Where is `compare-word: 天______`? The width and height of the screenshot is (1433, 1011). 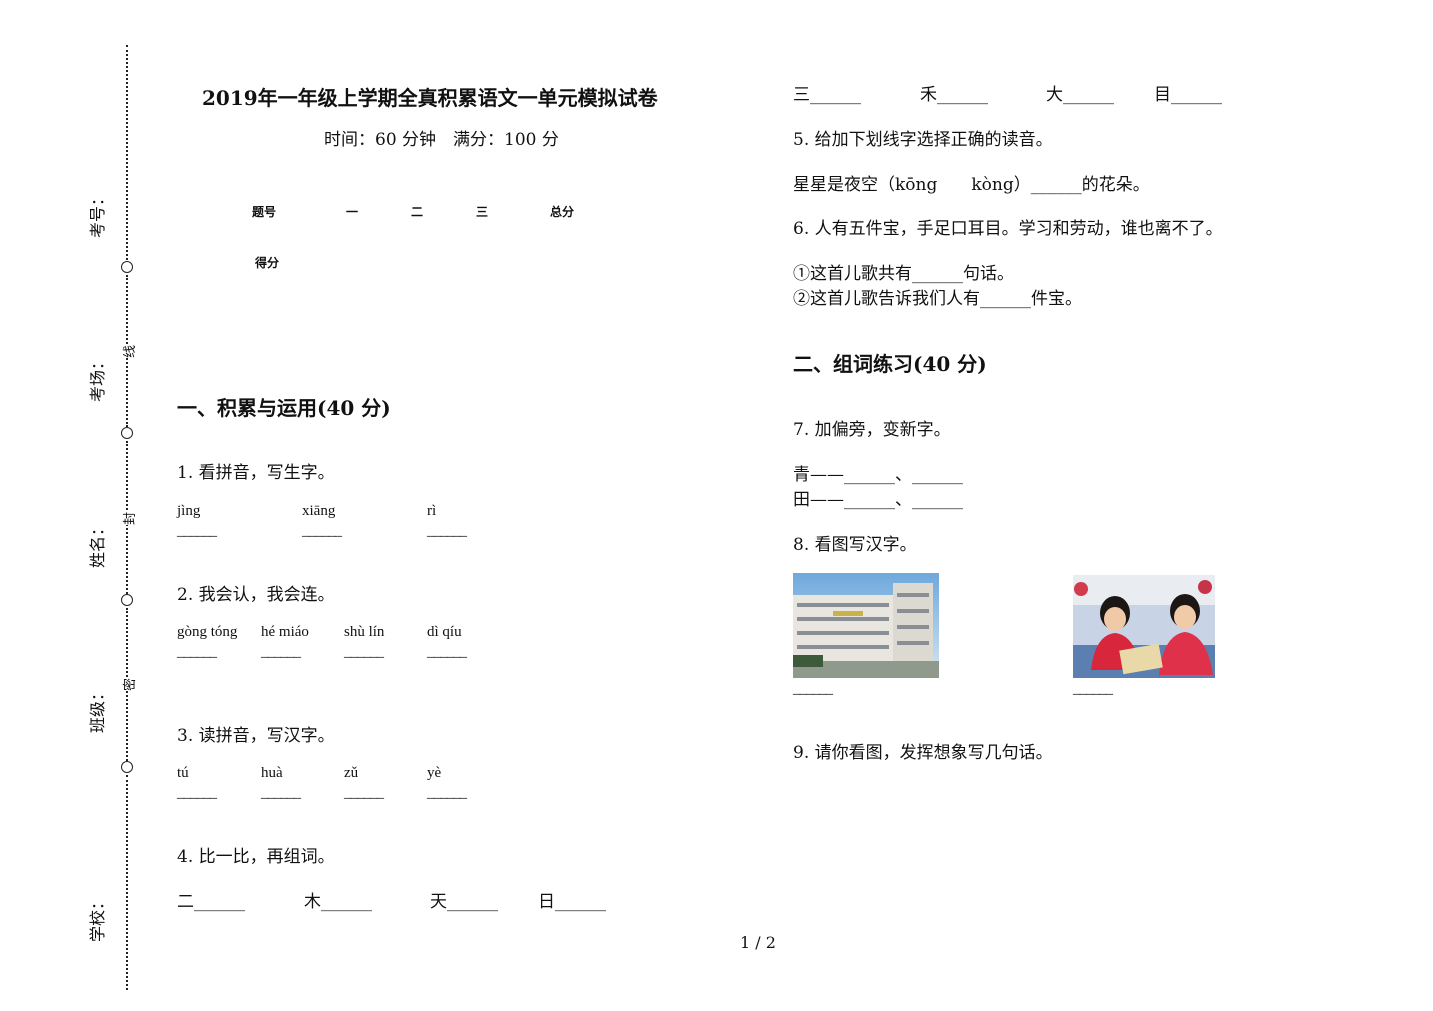 compare-word: 天______ is located at coordinates (464, 899).